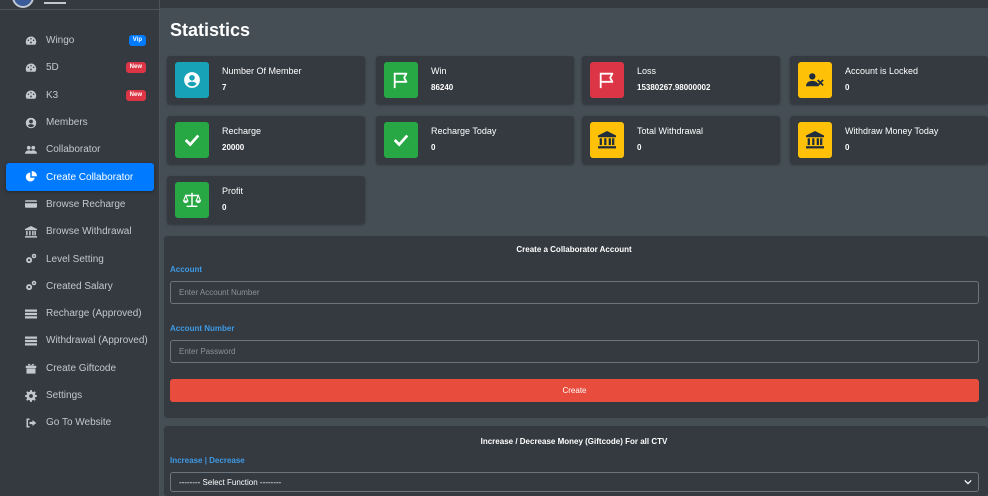 The height and width of the screenshot is (496, 988). I want to click on password-input, so click(574, 351).